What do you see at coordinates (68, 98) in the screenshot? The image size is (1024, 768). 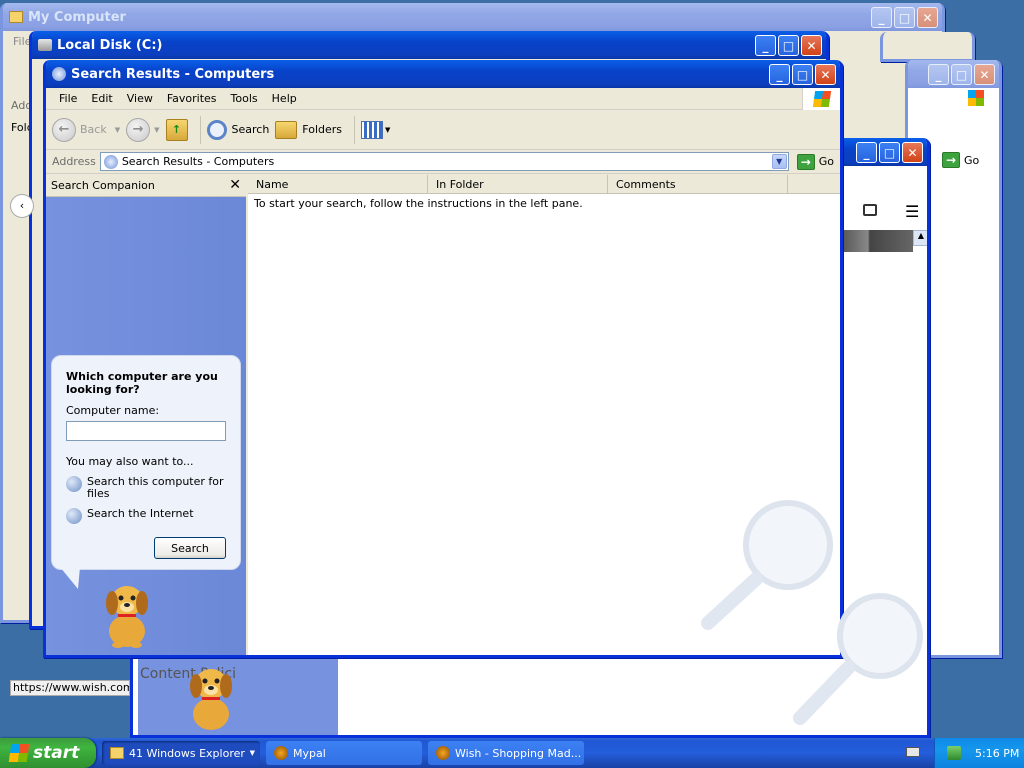 I see `menu-file: File` at bounding box center [68, 98].